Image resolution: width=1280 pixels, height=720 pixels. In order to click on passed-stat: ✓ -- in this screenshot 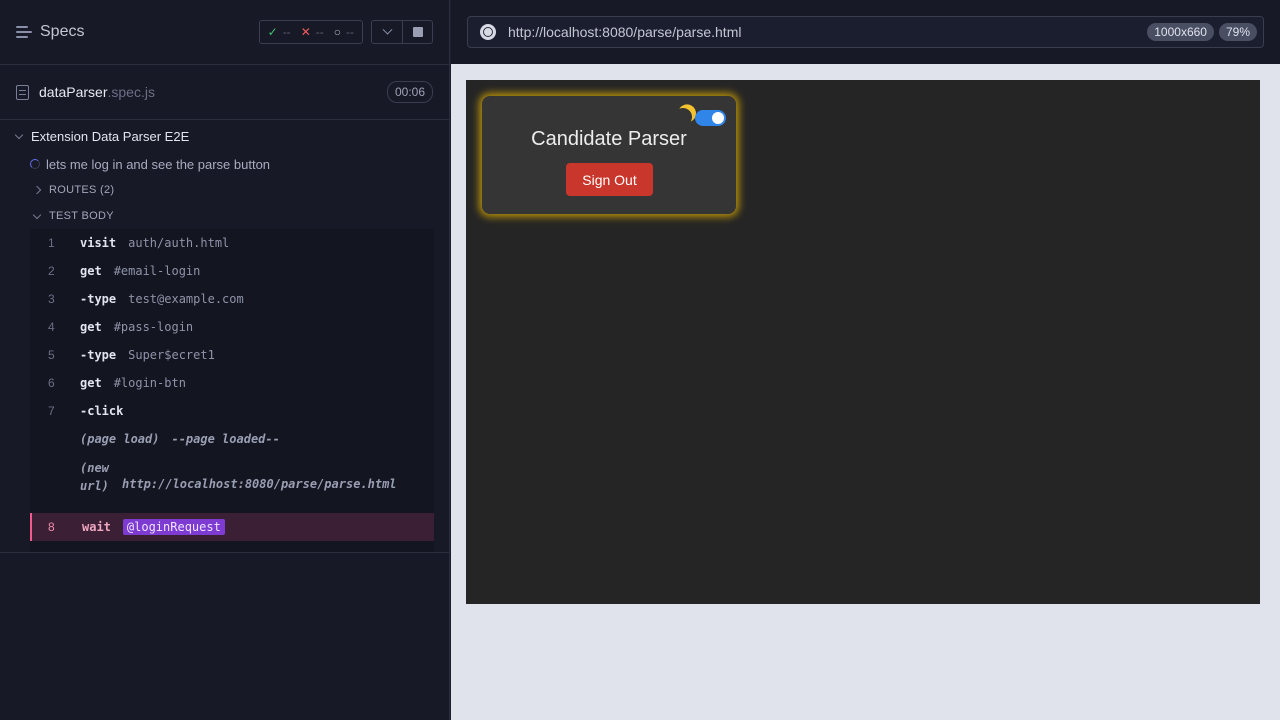, I will do `click(279, 32)`.